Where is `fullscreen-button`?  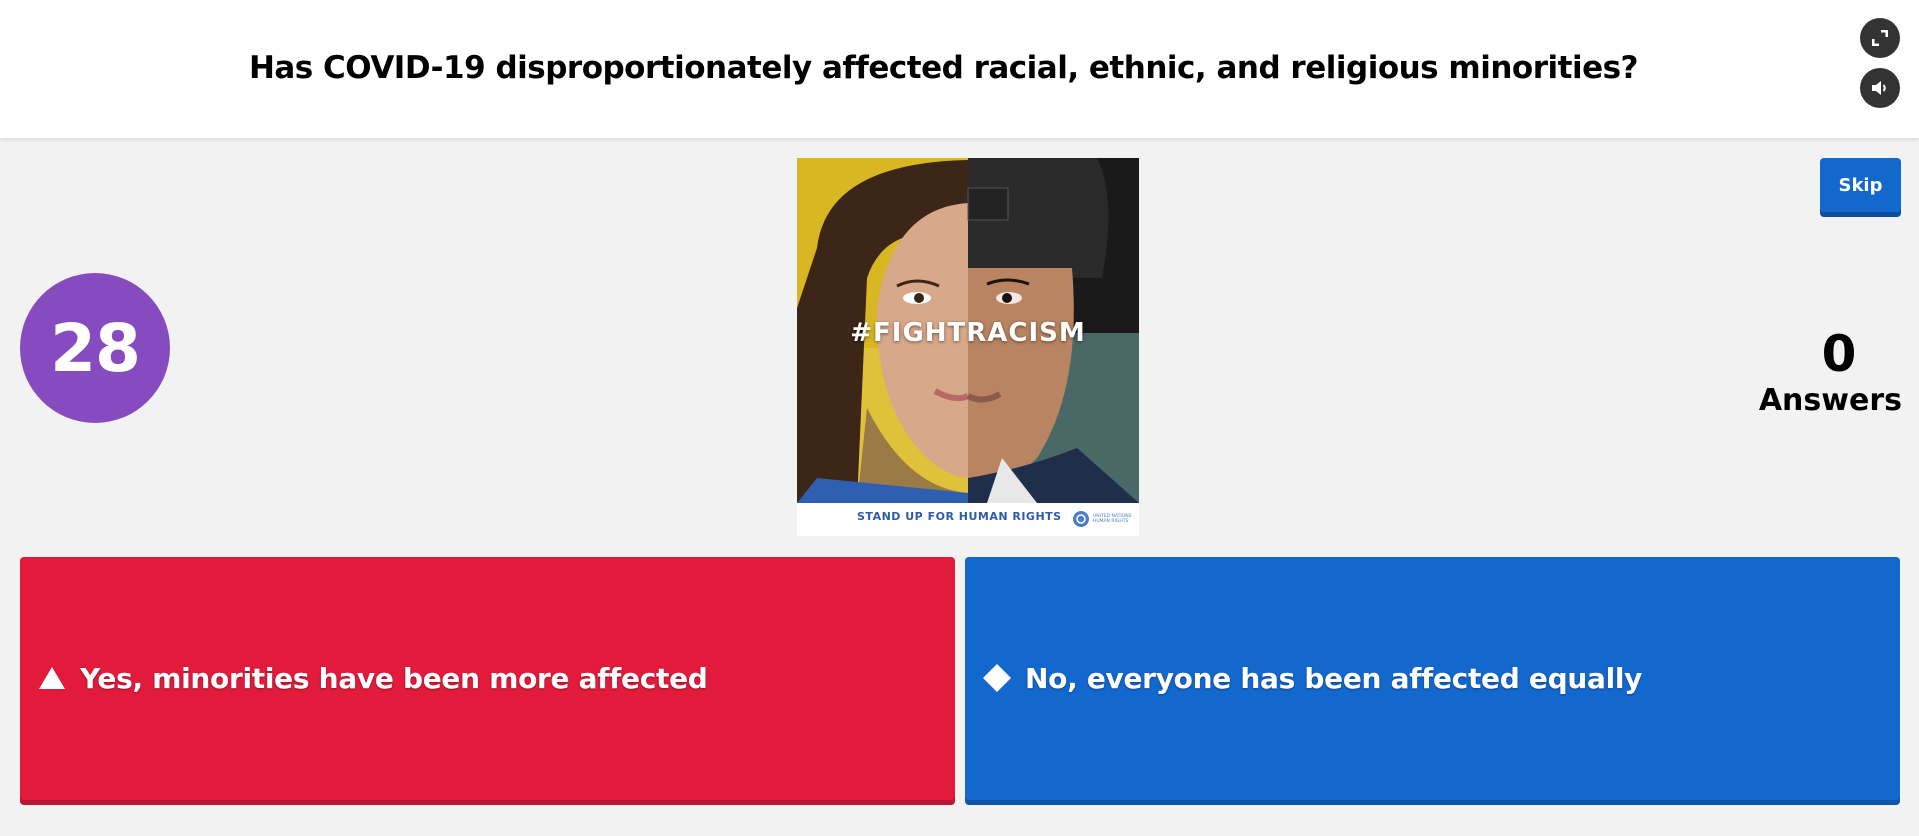
fullscreen-button is located at coordinates (1880, 38).